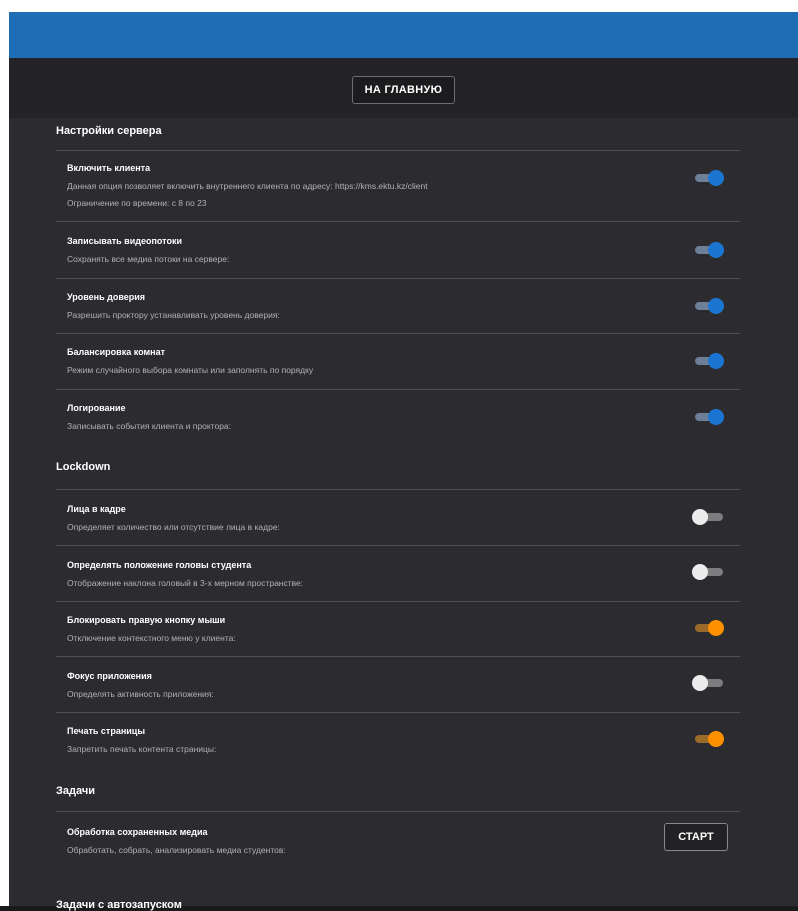 The height and width of the screenshot is (911, 798). Describe the element at coordinates (109, 168) in the screenshot. I see `setting-title: Включить клиента` at that location.